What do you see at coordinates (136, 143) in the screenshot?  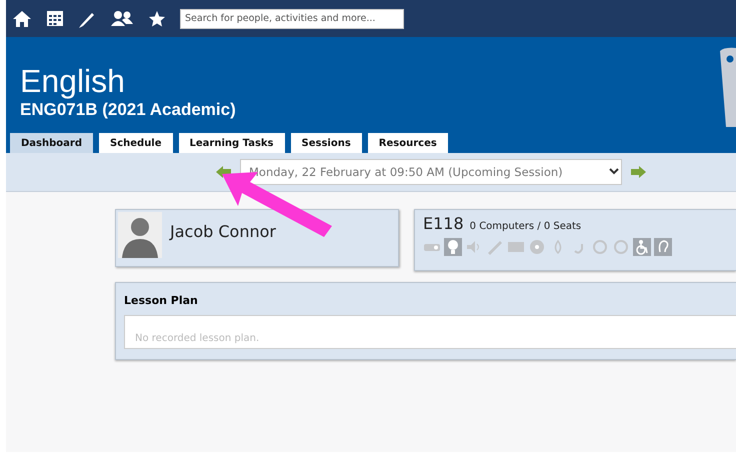 I see `tab: Schedule` at bounding box center [136, 143].